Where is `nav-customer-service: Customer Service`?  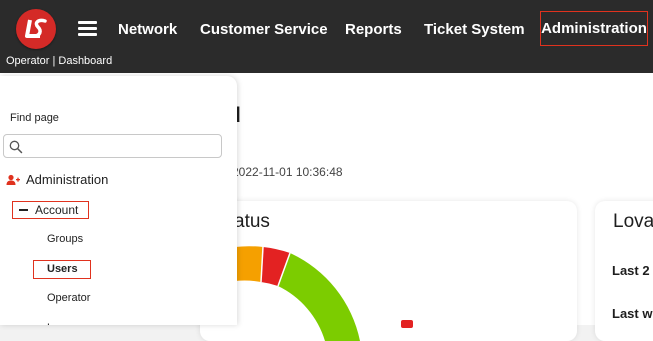 nav-customer-service: Customer Service is located at coordinates (264, 29).